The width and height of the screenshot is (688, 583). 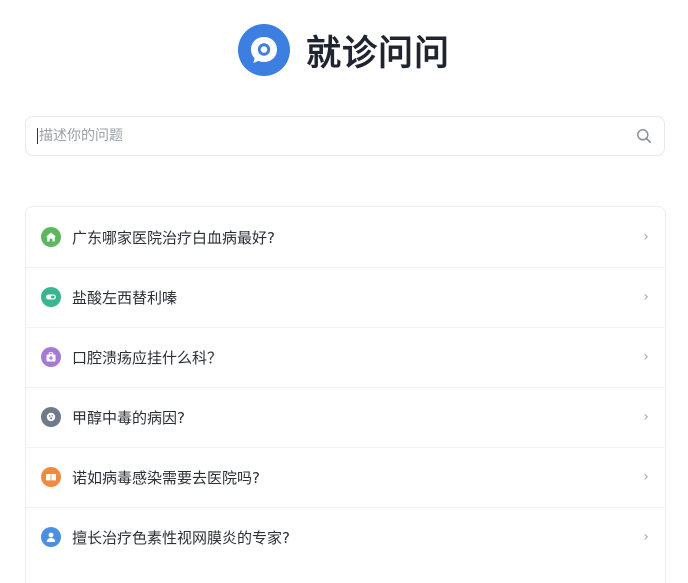 What do you see at coordinates (37, 136) in the screenshot?
I see `text-caret` at bounding box center [37, 136].